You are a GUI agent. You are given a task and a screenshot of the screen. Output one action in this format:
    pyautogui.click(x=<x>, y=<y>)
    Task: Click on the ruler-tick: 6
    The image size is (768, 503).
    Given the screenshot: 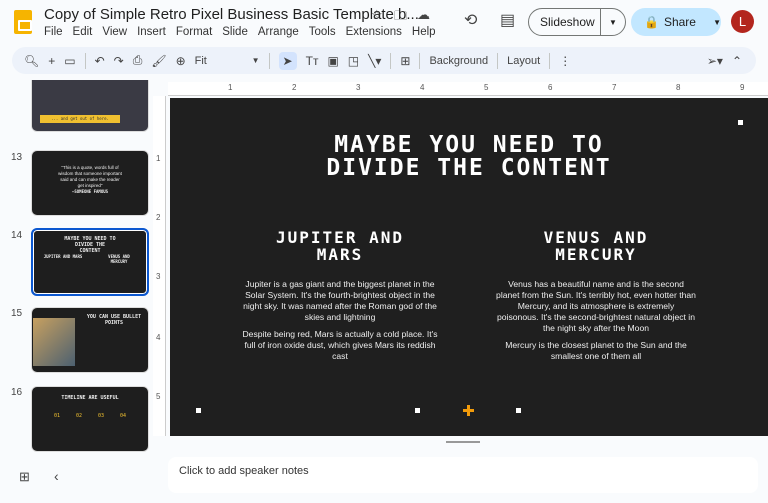 What is the action you would take?
    pyautogui.click(x=550, y=87)
    